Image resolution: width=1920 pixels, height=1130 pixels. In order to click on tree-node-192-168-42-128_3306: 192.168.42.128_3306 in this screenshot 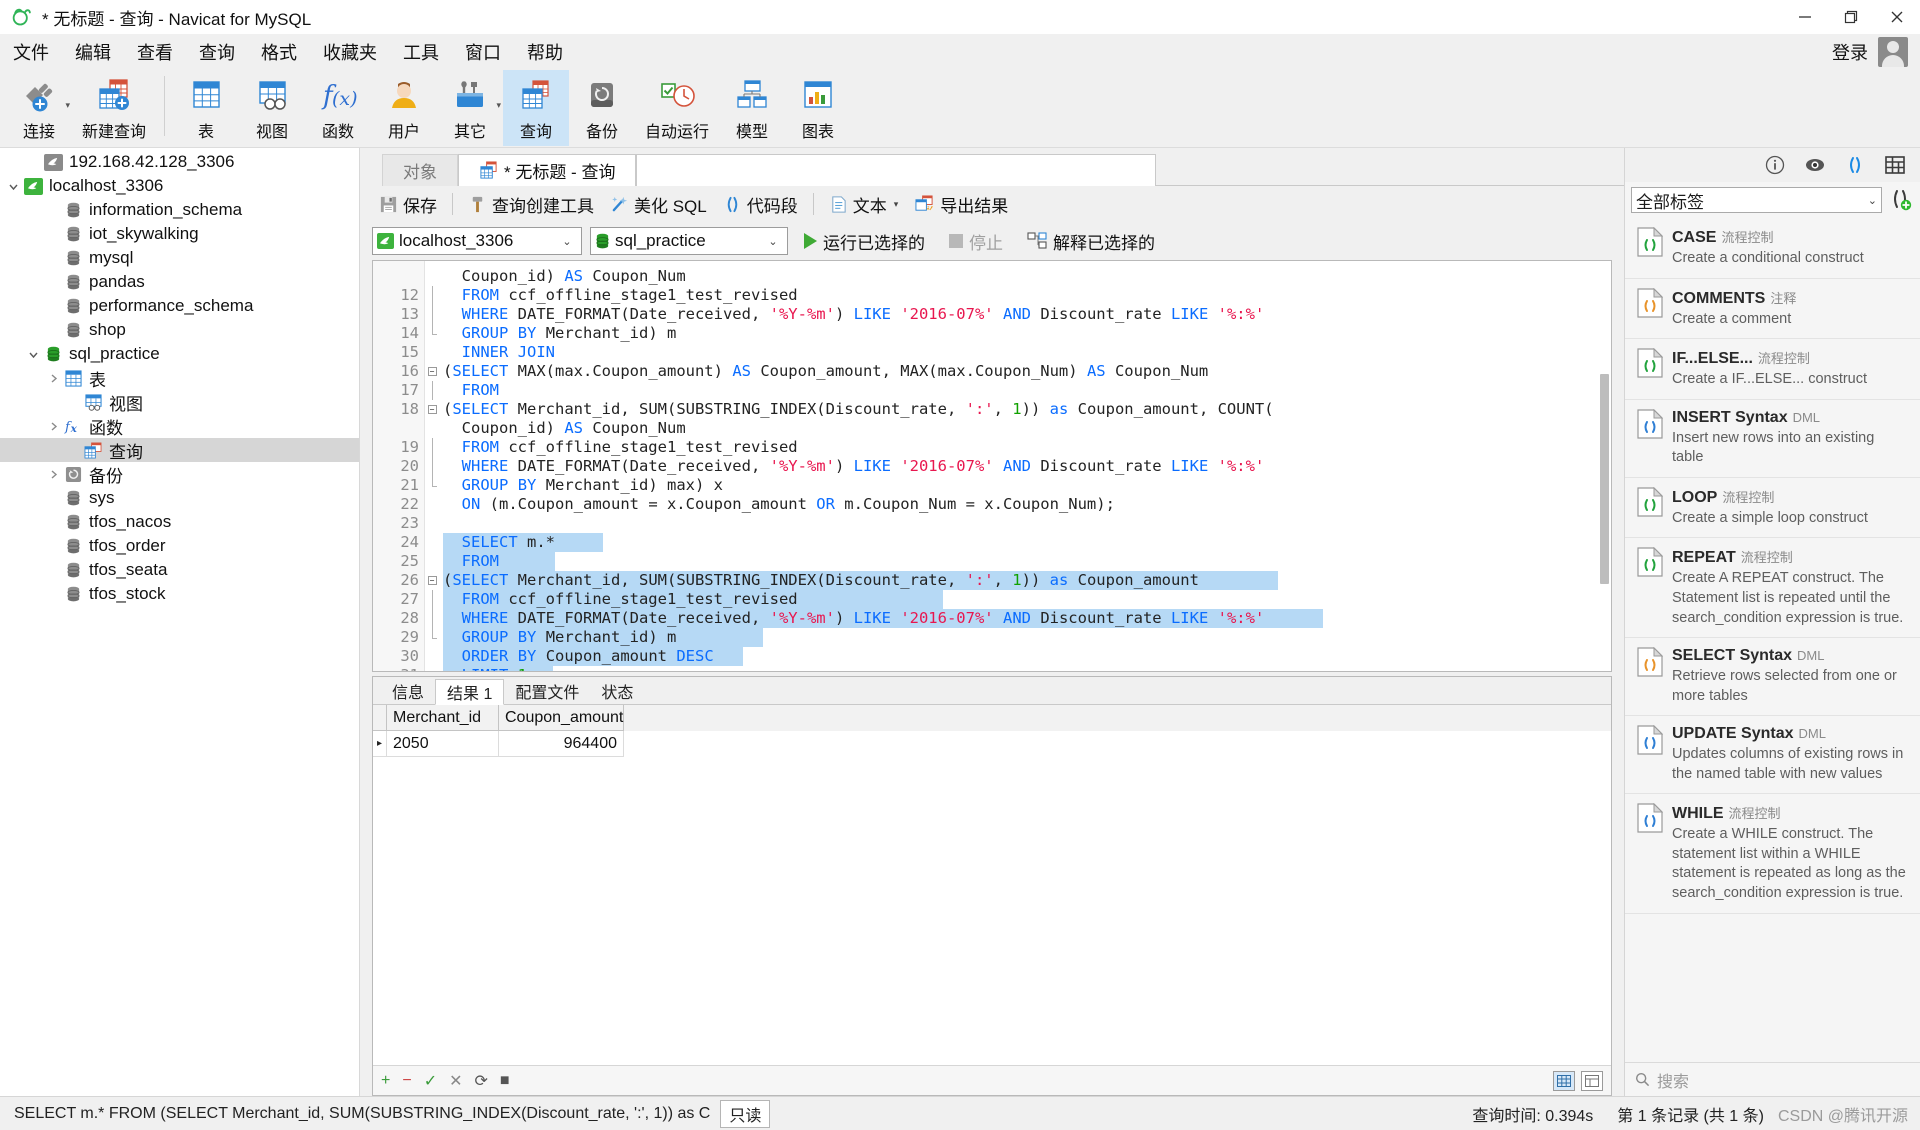, I will do `click(179, 162)`.